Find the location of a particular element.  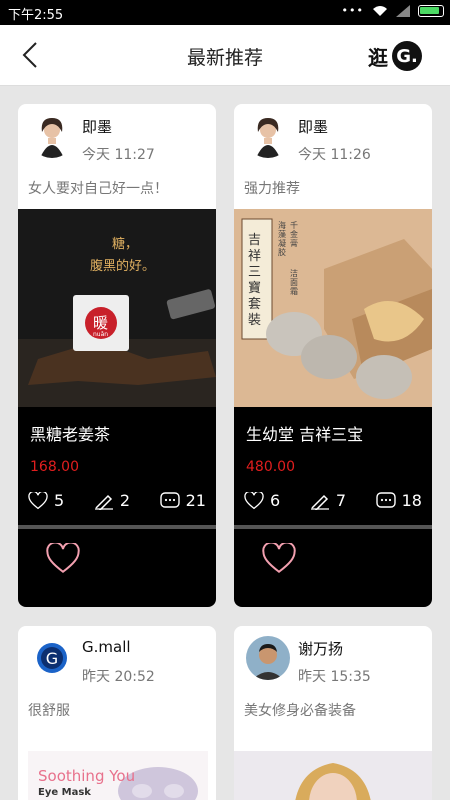

post-time: 今天 11:26 is located at coordinates (334, 155).